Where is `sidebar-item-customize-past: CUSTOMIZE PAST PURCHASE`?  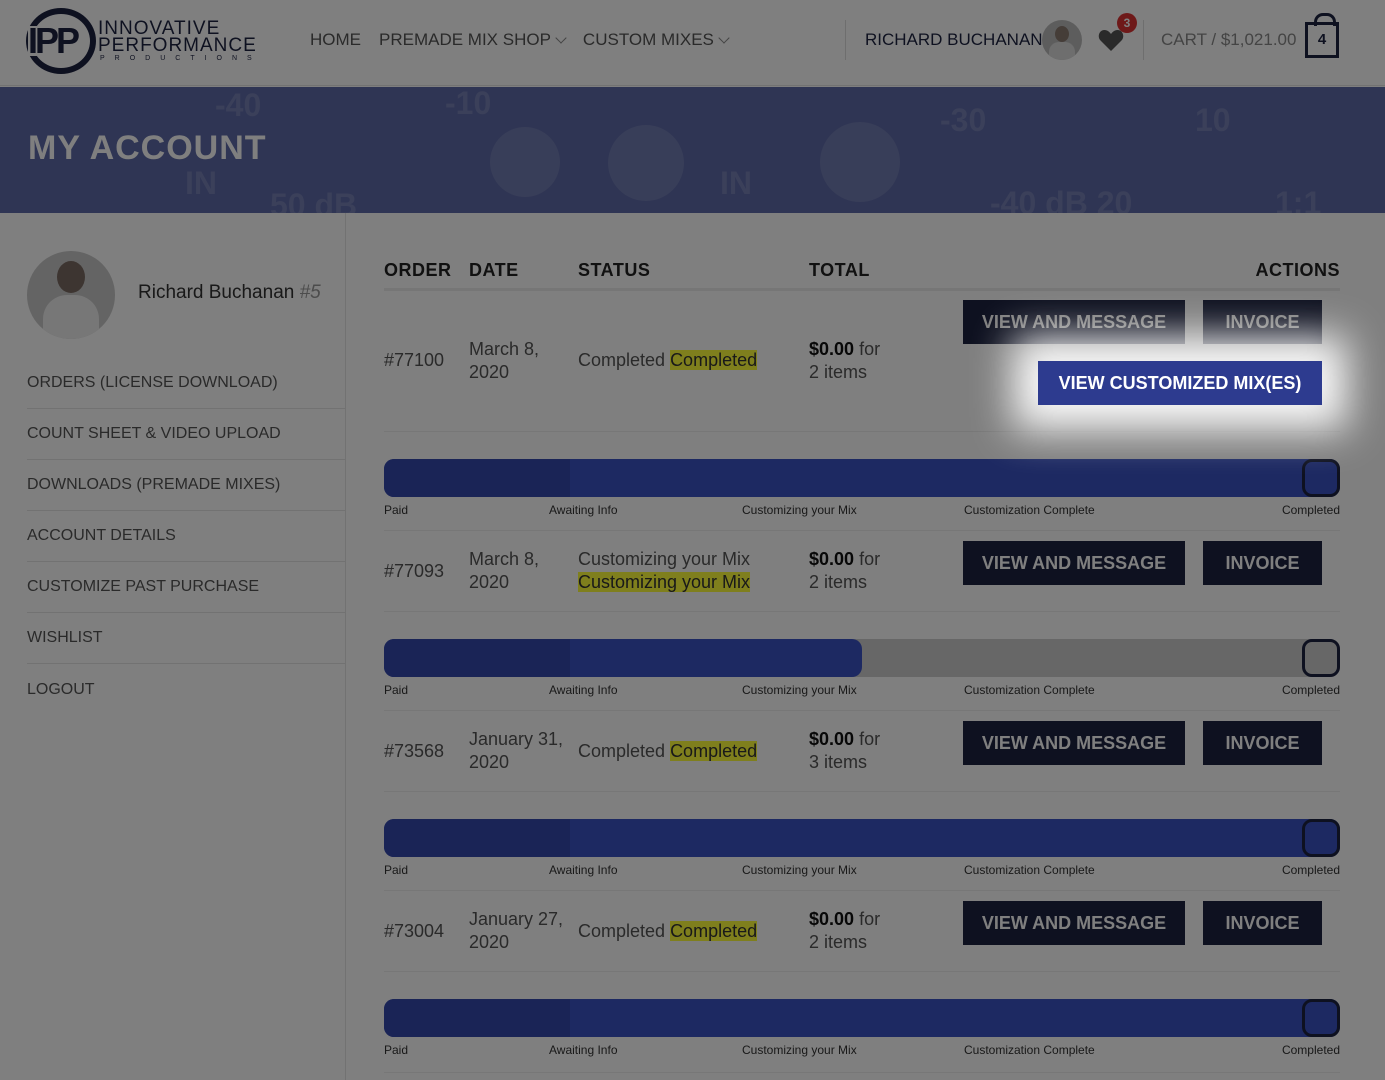
sidebar-item-customize-past: CUSTOMIZE PAST PURCHASE is located at coordinates (186, 587).